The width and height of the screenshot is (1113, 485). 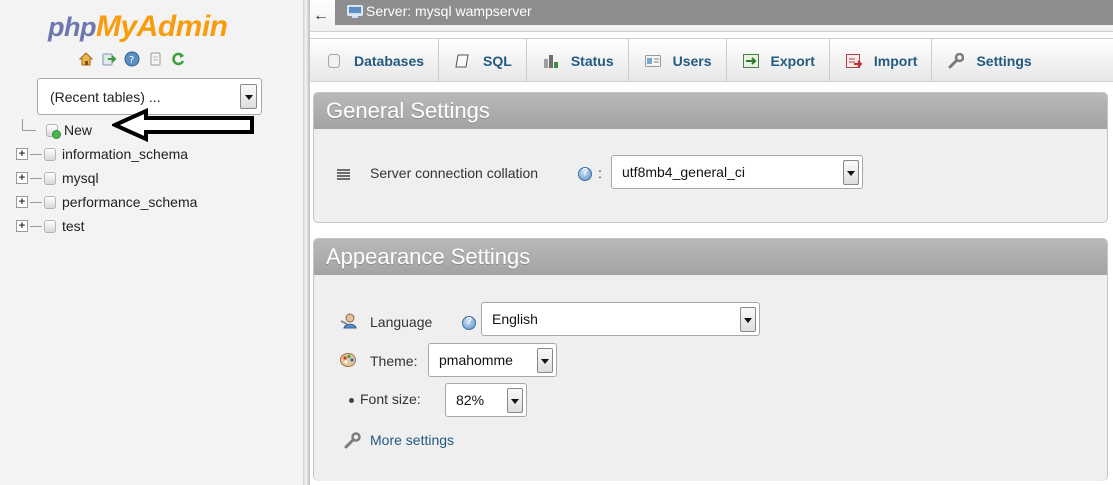 What do you see at coordinates (129, 202) in the screenshot?
I see `tree-item-label: performance_schema` at bounding box center [129, 202].